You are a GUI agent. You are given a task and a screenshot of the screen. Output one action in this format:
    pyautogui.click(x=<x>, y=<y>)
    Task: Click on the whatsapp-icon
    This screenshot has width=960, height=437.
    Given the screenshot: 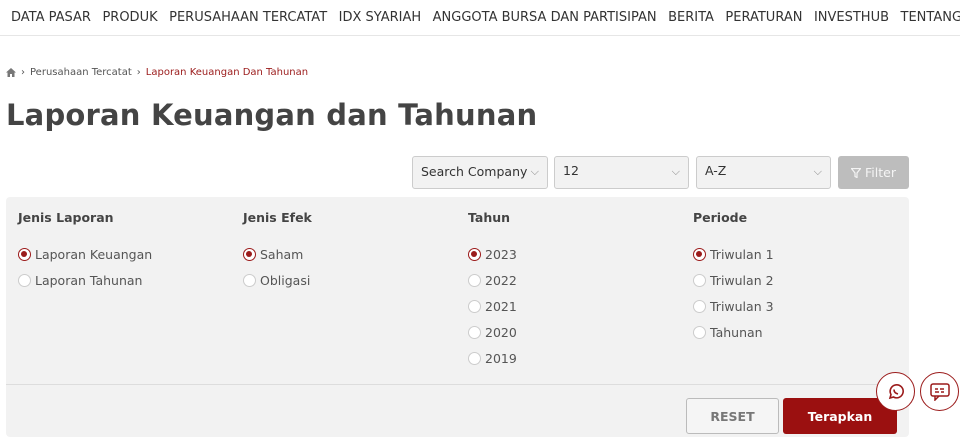 What is the action you would take?
    pyautogui.click(x=896, y=391)
    